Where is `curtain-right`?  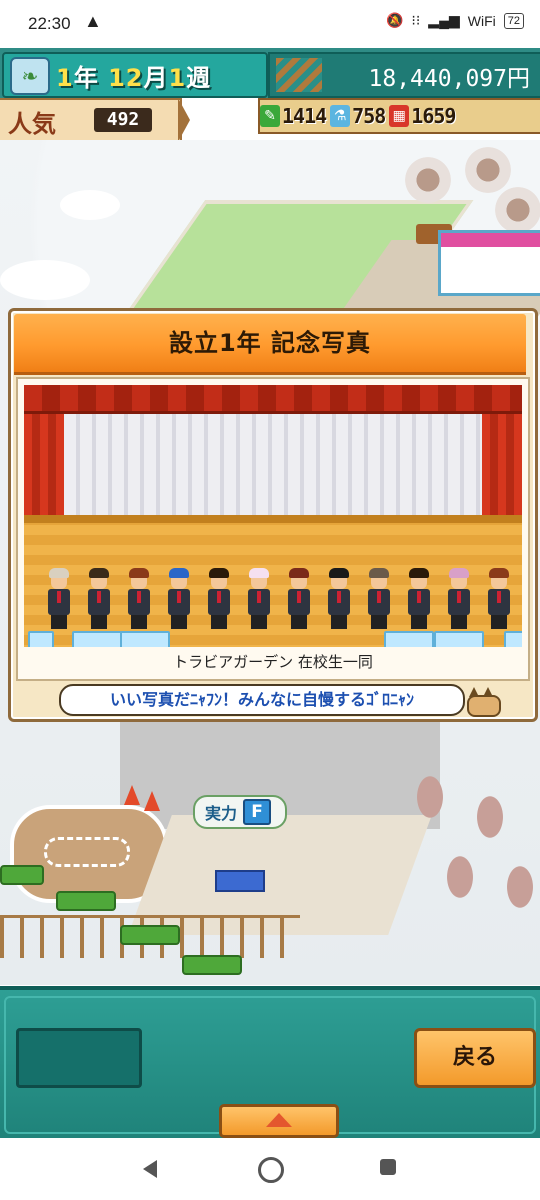 curtain-right is located at coordinates (502, 463).